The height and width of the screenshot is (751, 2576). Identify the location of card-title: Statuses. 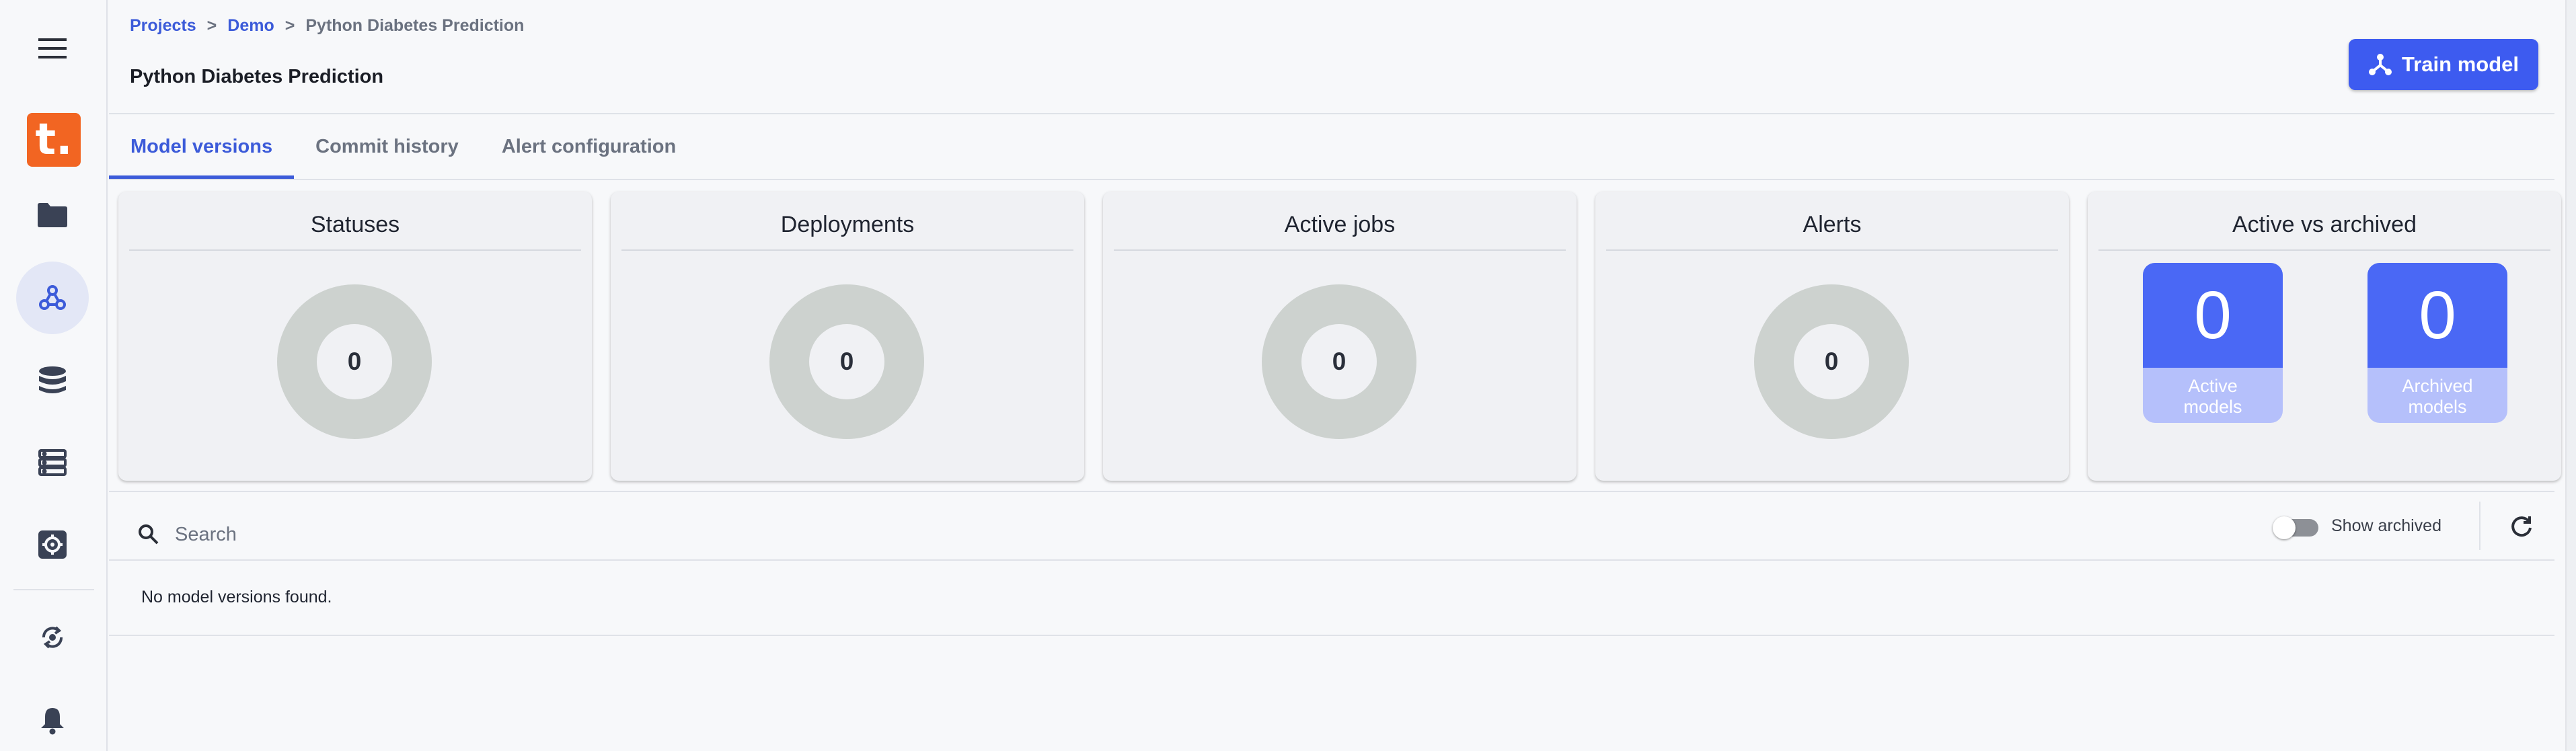
(355, 224).